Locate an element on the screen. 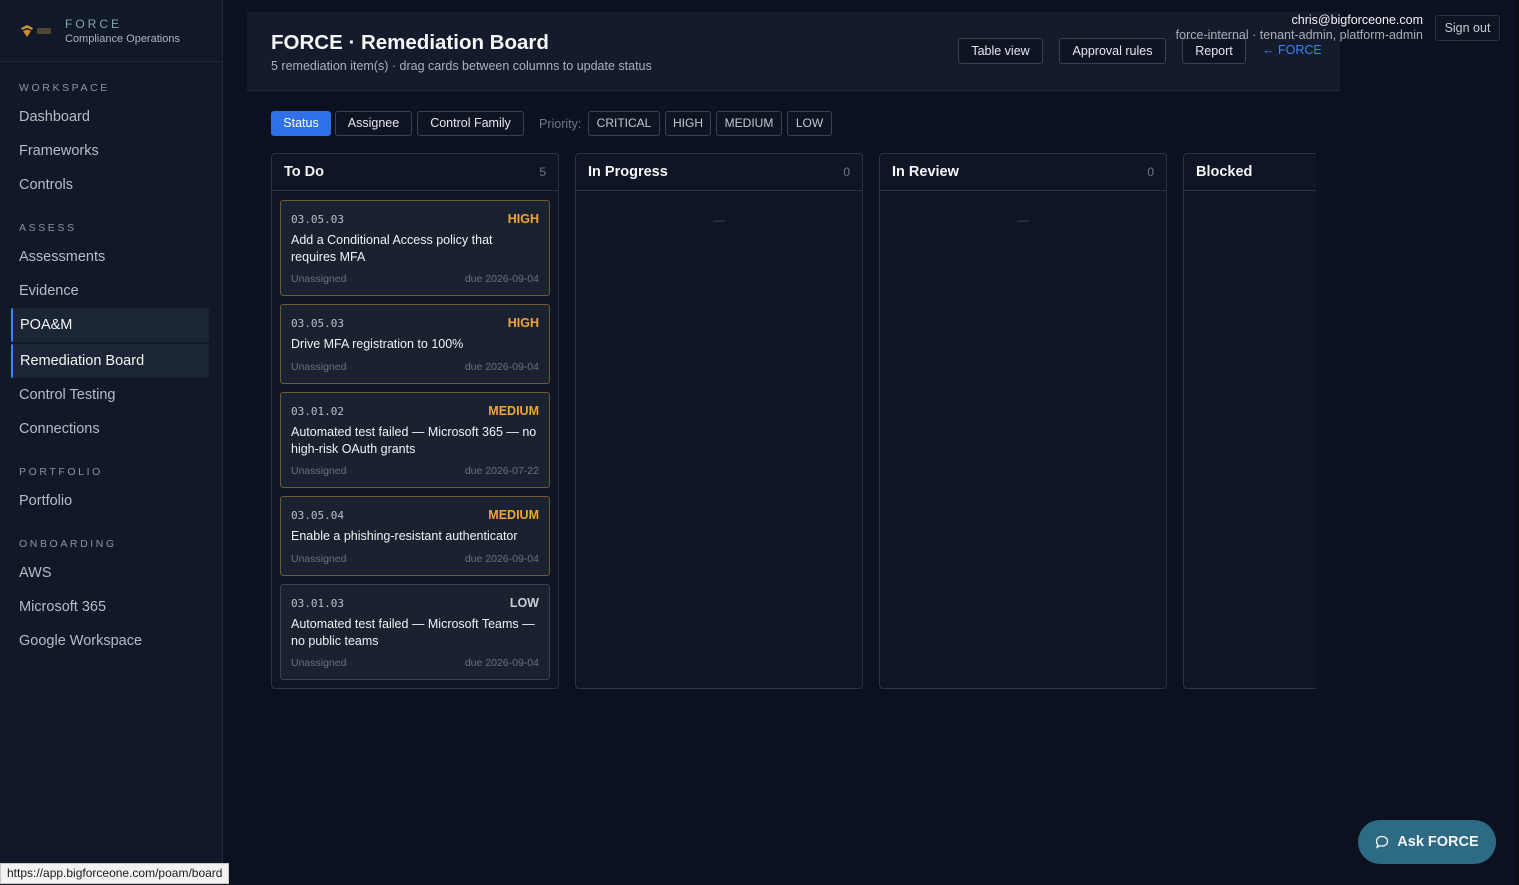  group-by-status-button: Status is located at coordinates (301, 123).